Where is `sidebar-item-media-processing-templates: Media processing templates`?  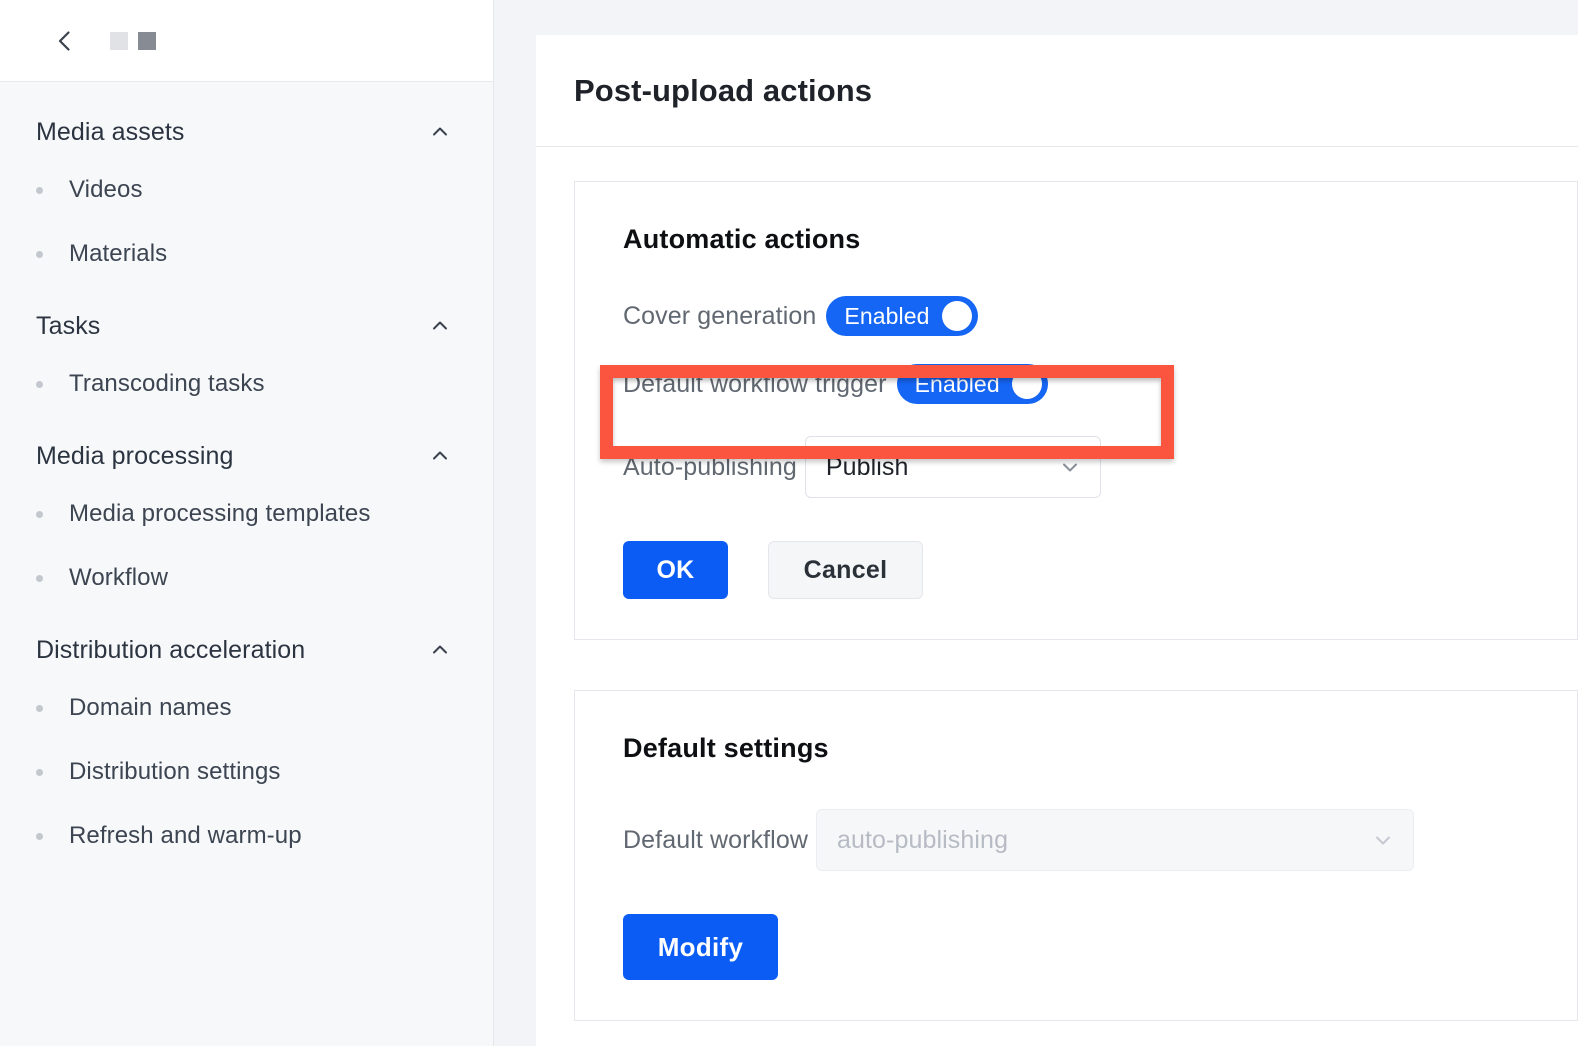 sidebar-item-media-processing-templates: Media processing templates is located at coordinates (246, 514).